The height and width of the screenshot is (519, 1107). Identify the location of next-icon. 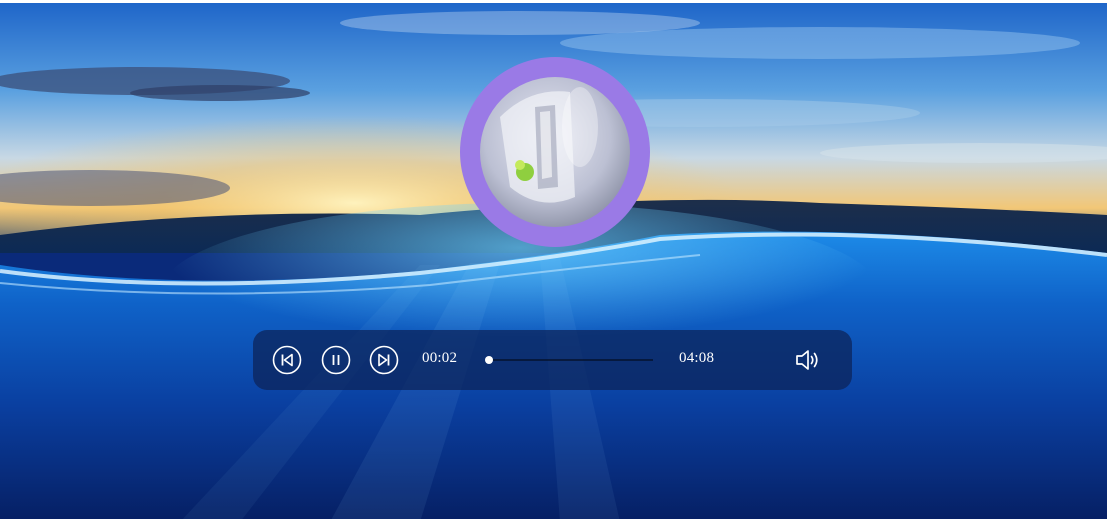
(384, 360).